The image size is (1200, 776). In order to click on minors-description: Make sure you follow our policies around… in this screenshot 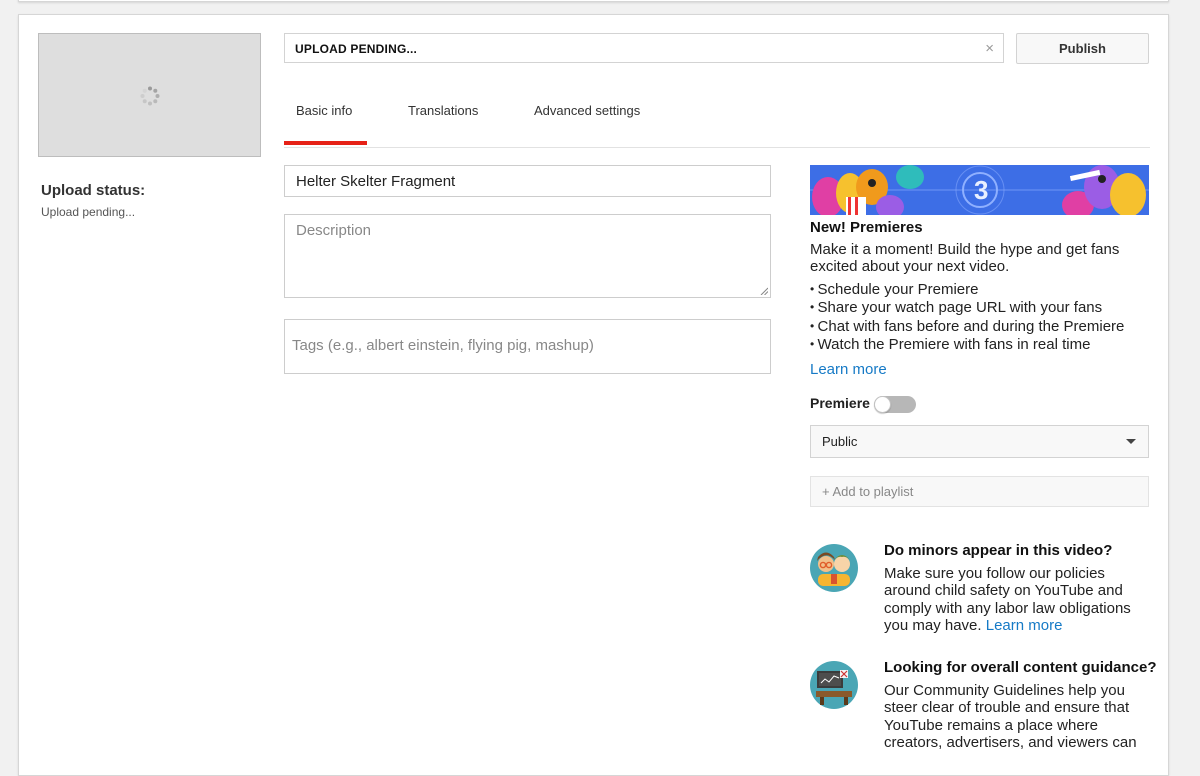, I will do `click(1015, 599)`.